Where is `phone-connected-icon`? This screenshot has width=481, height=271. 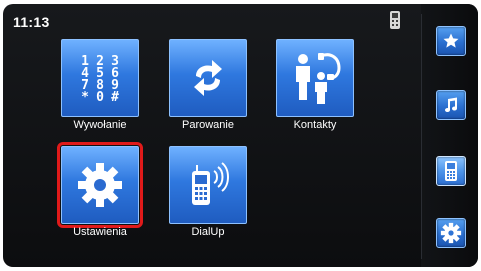 phone-connected-icon is located at coordinates (395, 20).